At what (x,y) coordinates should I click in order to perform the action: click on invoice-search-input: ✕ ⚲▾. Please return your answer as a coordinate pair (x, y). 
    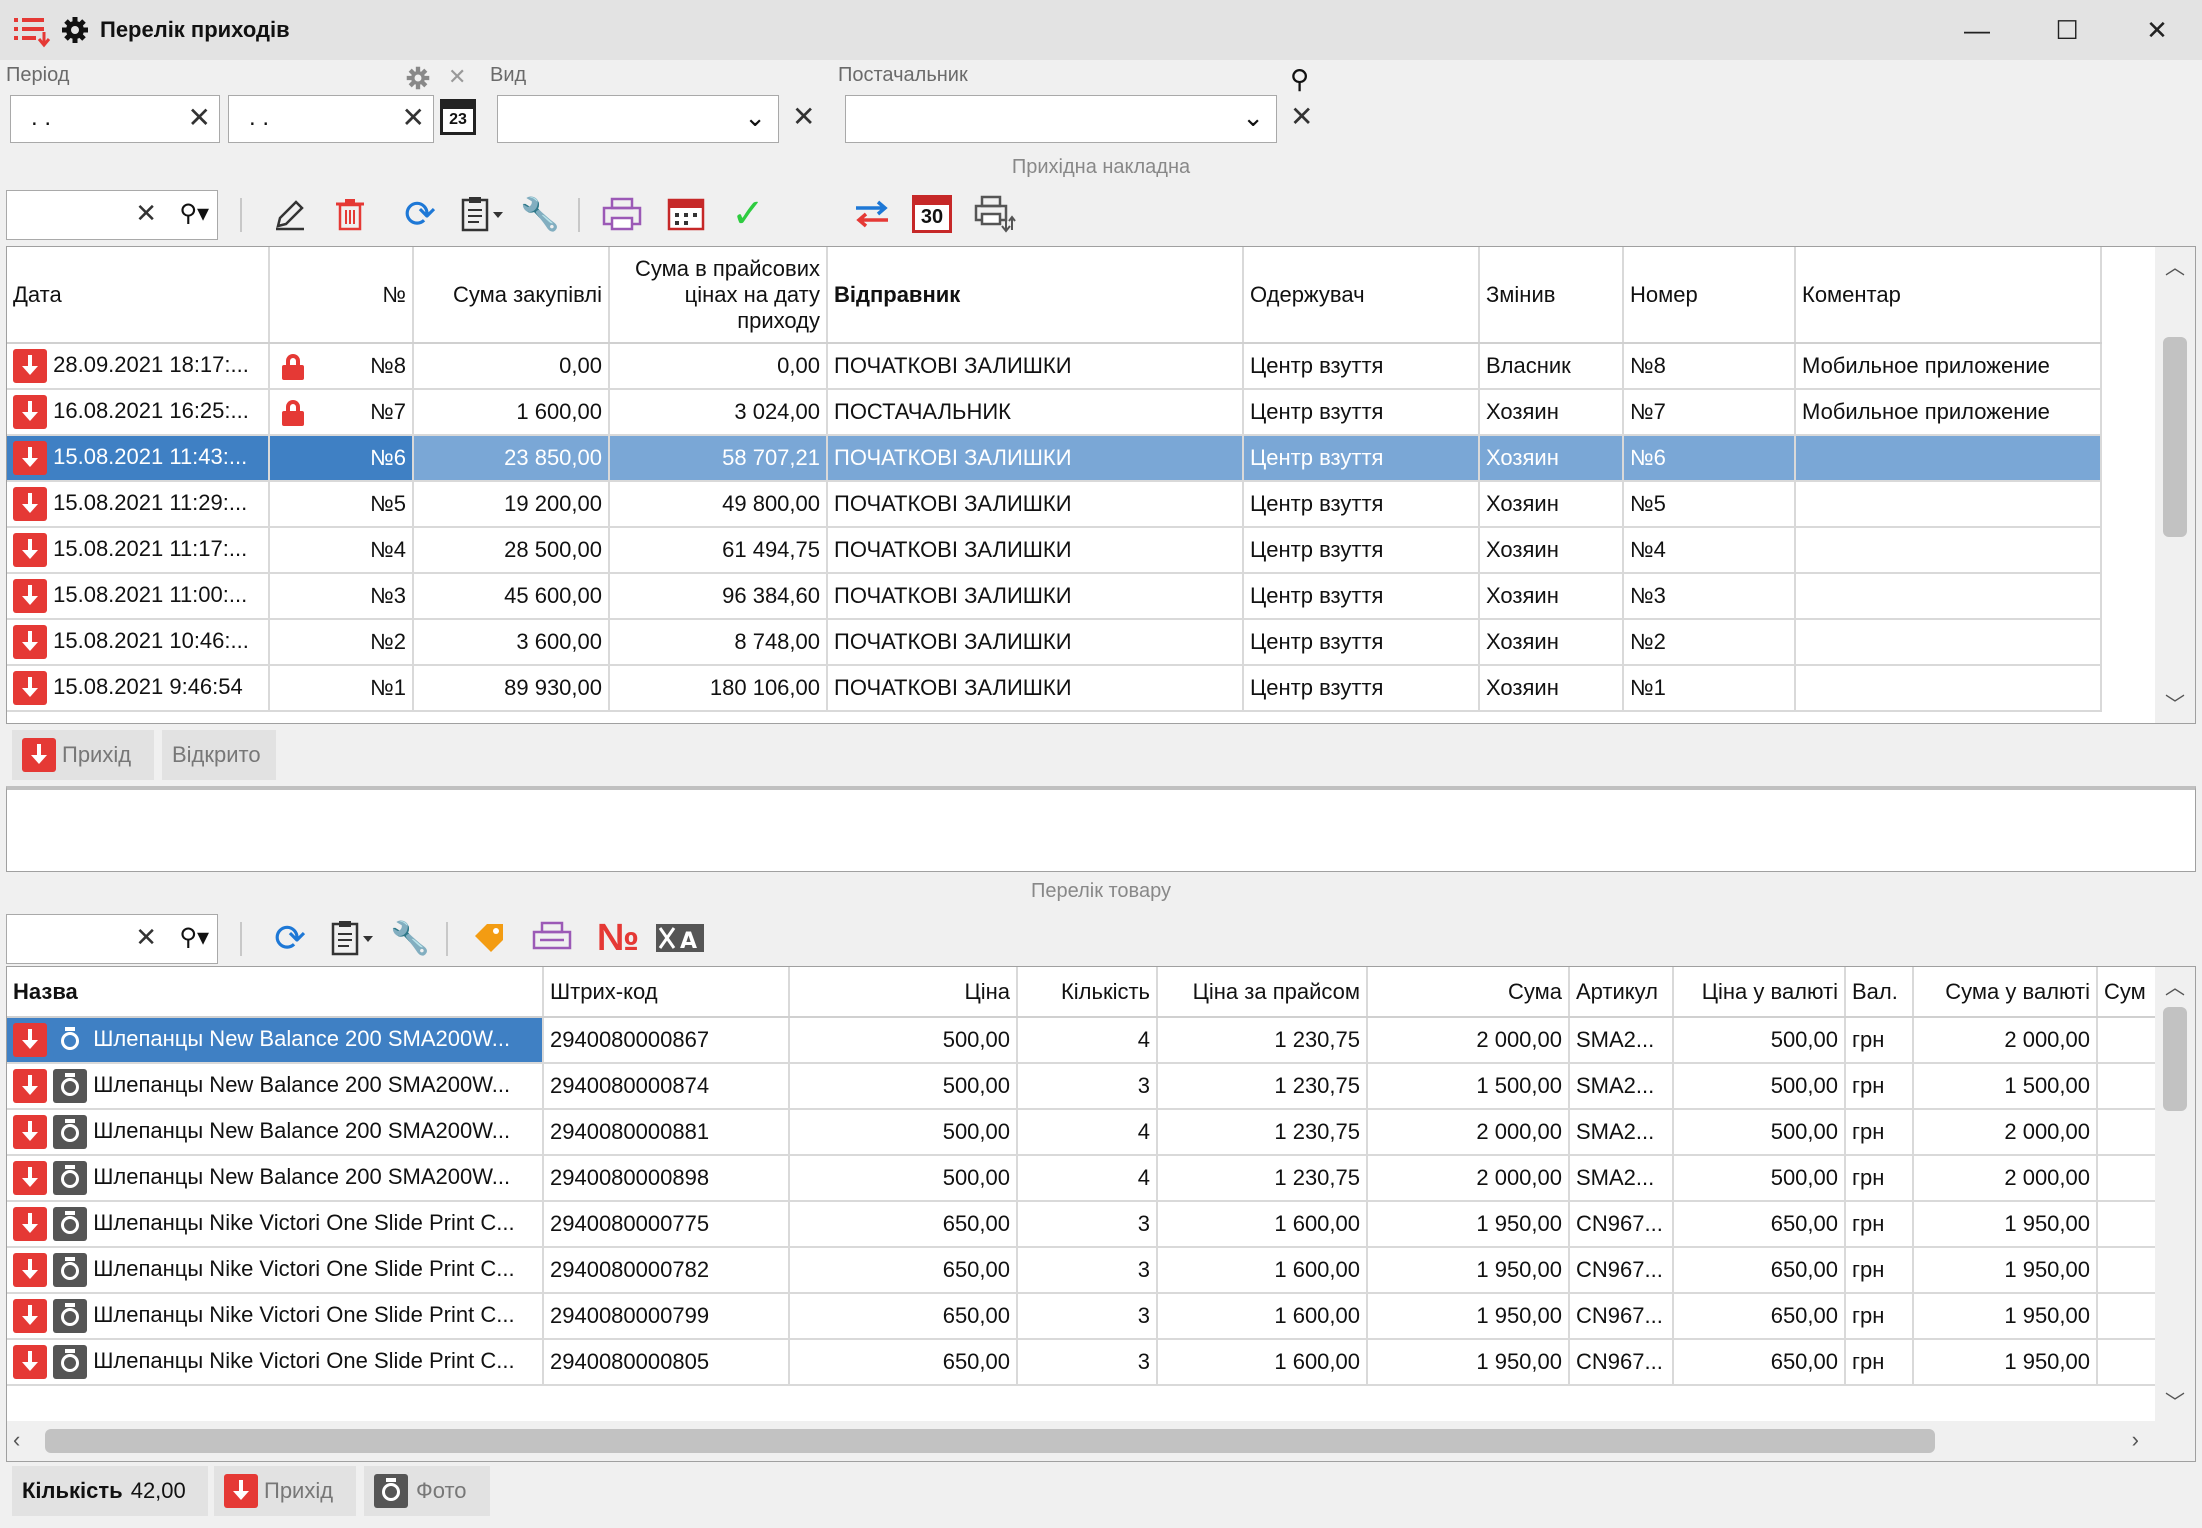
    Looking at the image, I should click on (112, 215).